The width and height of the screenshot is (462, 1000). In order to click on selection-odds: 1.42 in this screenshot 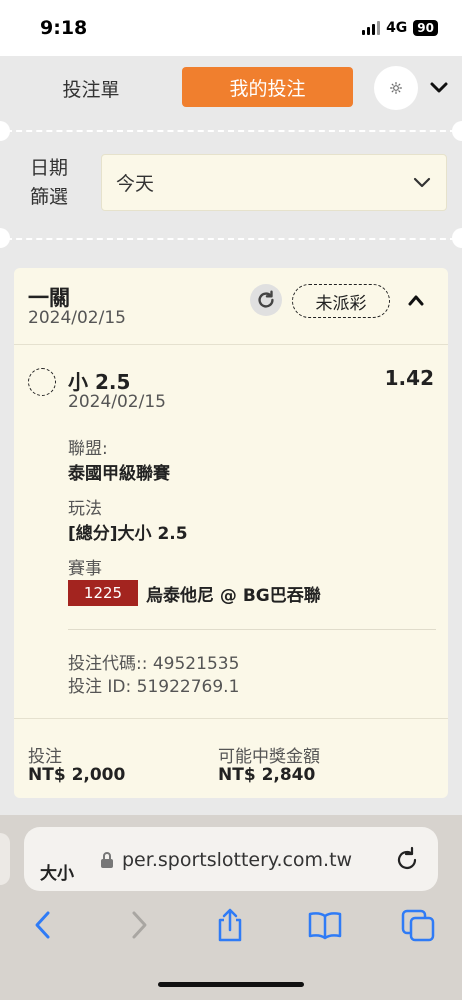, I will do `click(409, 378)`.